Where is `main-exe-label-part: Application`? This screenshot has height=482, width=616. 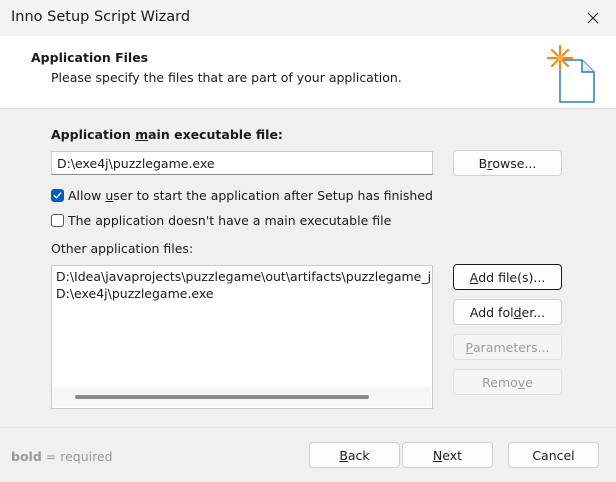
main-exe-label-part: Application is located at coordinates (93, 134).